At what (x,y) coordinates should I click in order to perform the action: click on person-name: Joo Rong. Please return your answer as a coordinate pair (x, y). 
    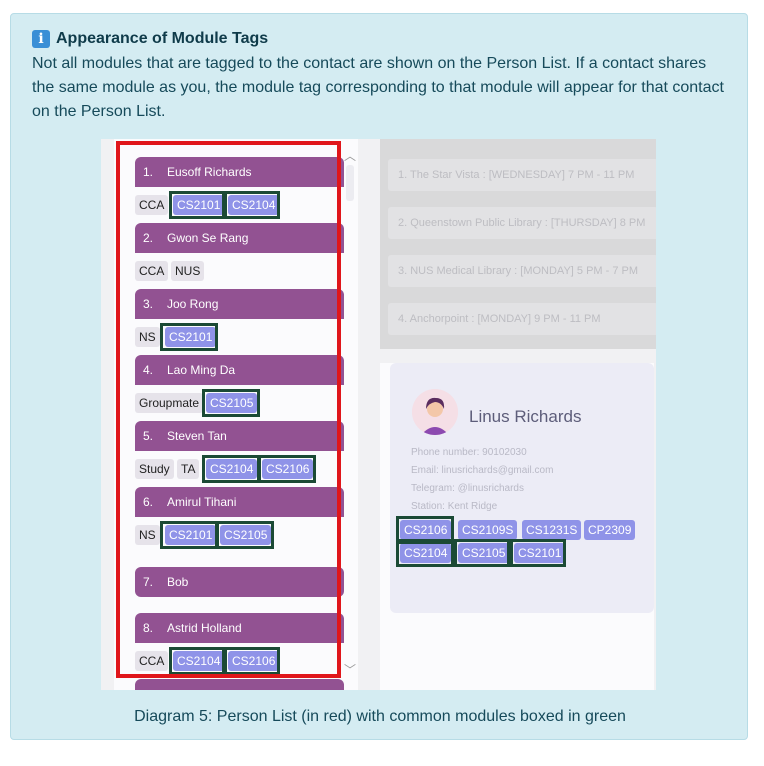
    Looking at the image, I should click on (193, 304).